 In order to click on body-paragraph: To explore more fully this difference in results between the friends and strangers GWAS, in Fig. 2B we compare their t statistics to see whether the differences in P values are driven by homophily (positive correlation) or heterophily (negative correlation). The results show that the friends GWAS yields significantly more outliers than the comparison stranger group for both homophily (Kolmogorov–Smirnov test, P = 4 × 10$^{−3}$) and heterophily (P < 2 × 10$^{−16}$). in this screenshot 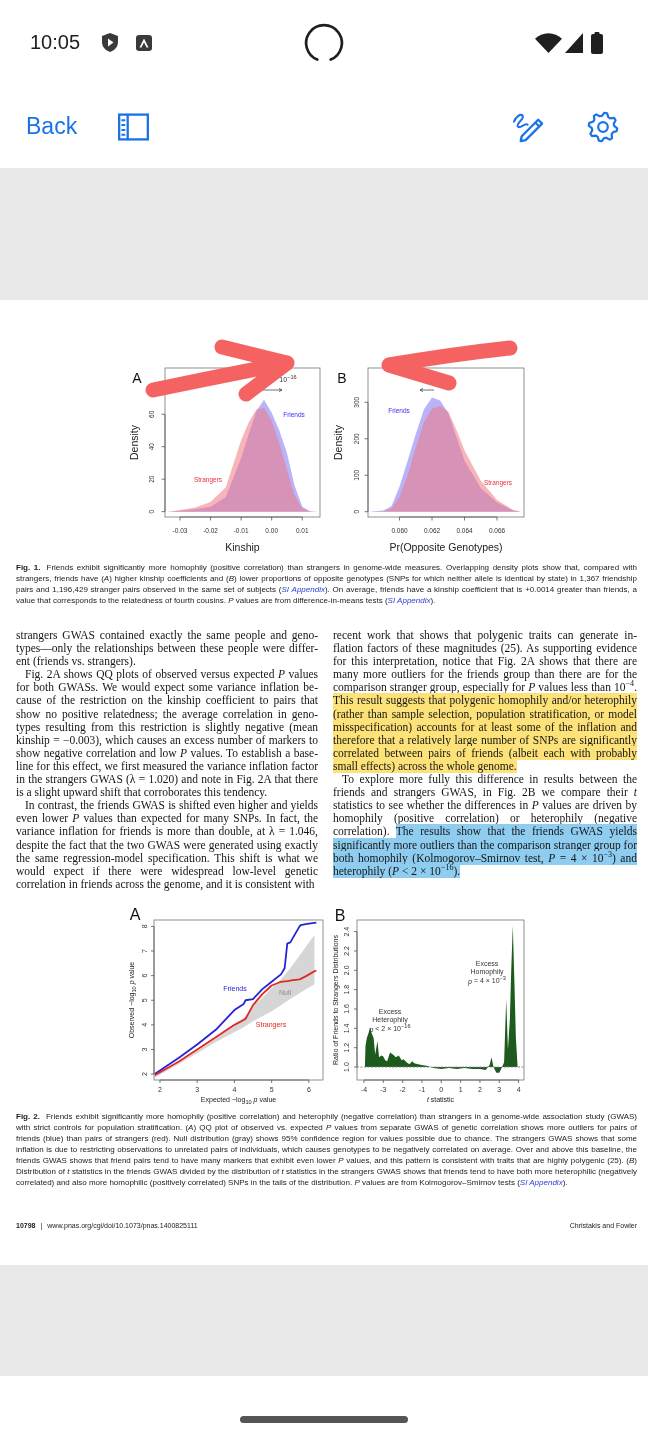, I will do `click(485, 825)`.